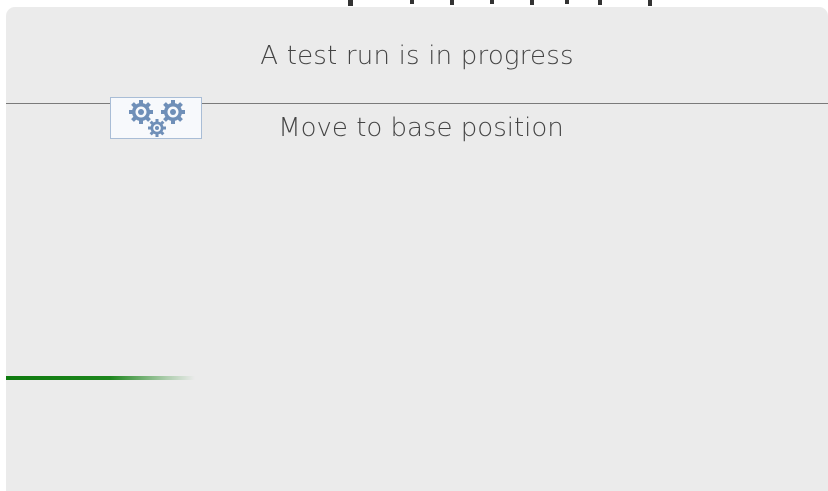 This screenshot has height=491, width=828. Describe the element at coordinates (417, 56) in the screenshot. I see `dialog-title: A test run is in progress` at that location.